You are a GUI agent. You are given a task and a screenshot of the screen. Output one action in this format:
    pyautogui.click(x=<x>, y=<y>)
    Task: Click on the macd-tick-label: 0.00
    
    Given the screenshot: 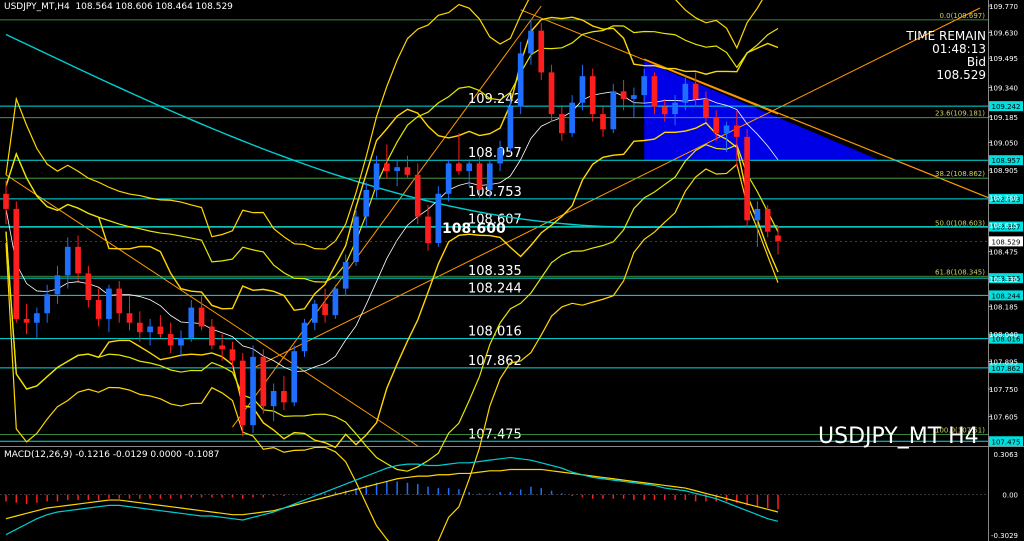 What is the action you would take?
    pyautogui.click(x=1010, y=496)
    